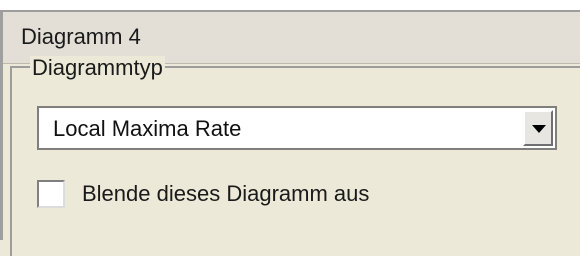 The image size is (580, 256). I want to click on top-strip, so click(290, 6).